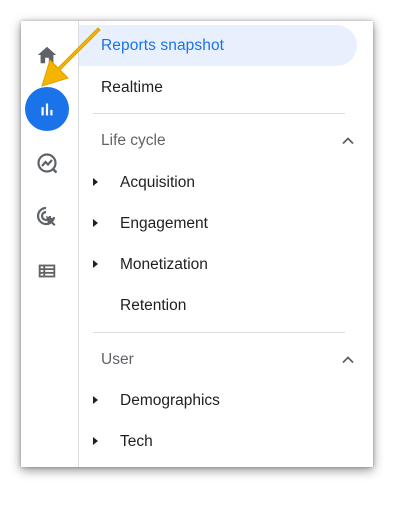 This screenshot has width=415, height=508. I want to click on explore-button, so click(47, 163).